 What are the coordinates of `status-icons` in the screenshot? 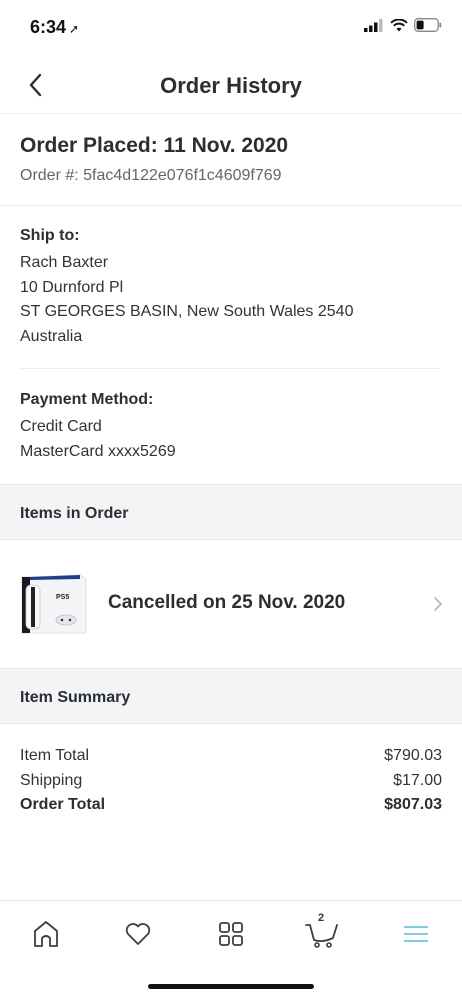 It's located at (403, 25).